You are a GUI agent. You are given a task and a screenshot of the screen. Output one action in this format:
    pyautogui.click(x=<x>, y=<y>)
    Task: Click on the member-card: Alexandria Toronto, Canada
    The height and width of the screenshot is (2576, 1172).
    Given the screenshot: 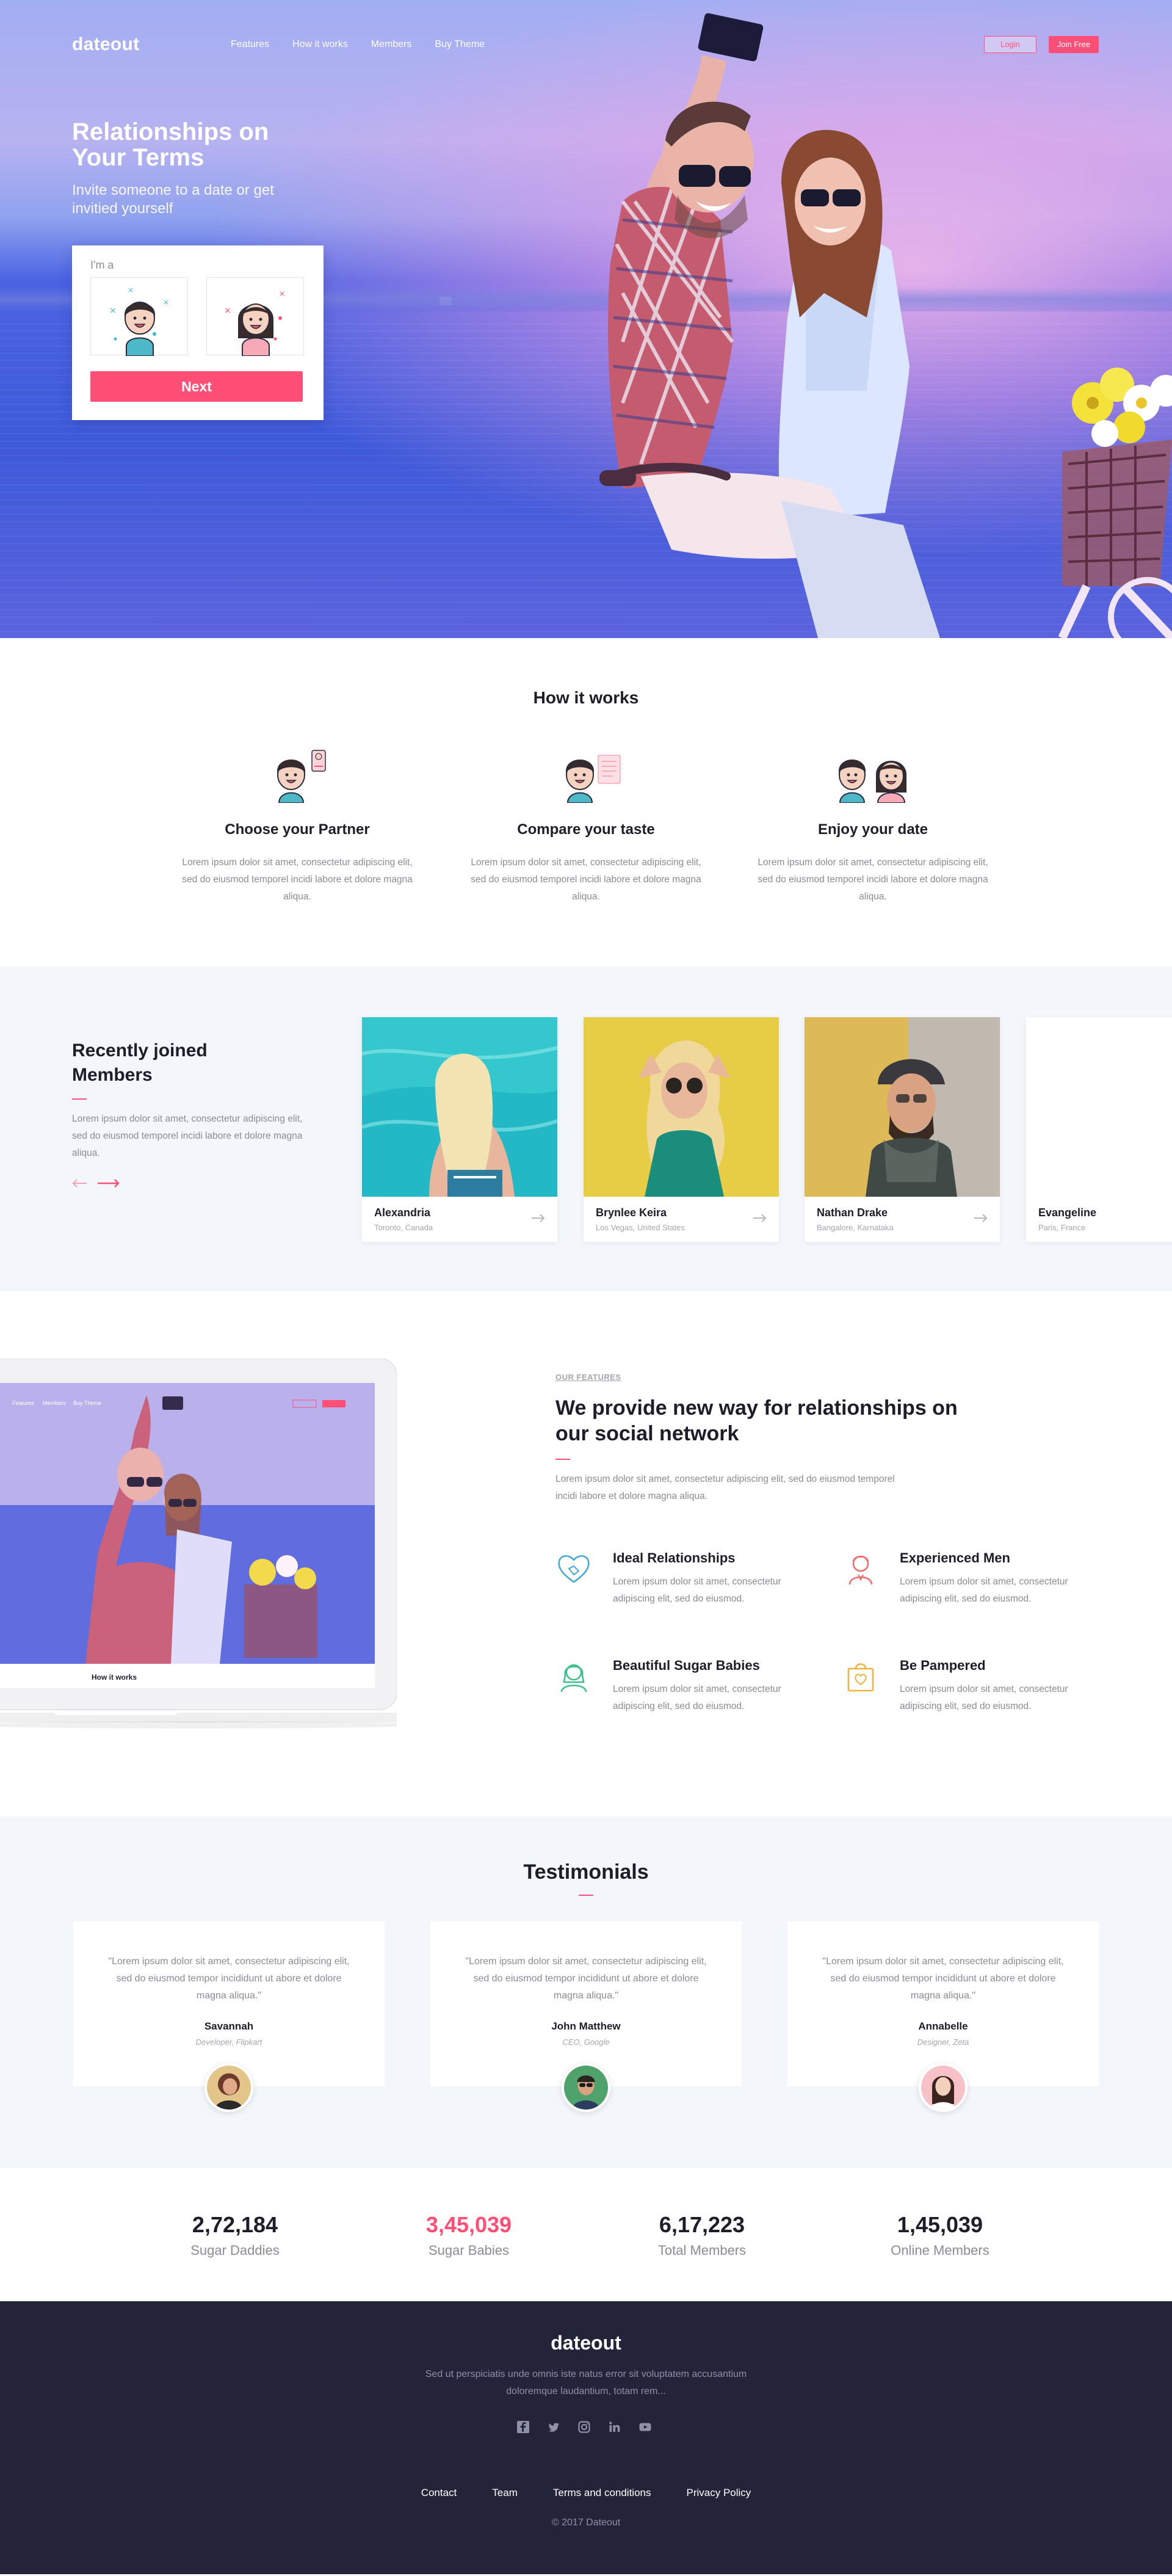 What is the action you would take?
    pyautogui.click(x=460, y=1129)
    